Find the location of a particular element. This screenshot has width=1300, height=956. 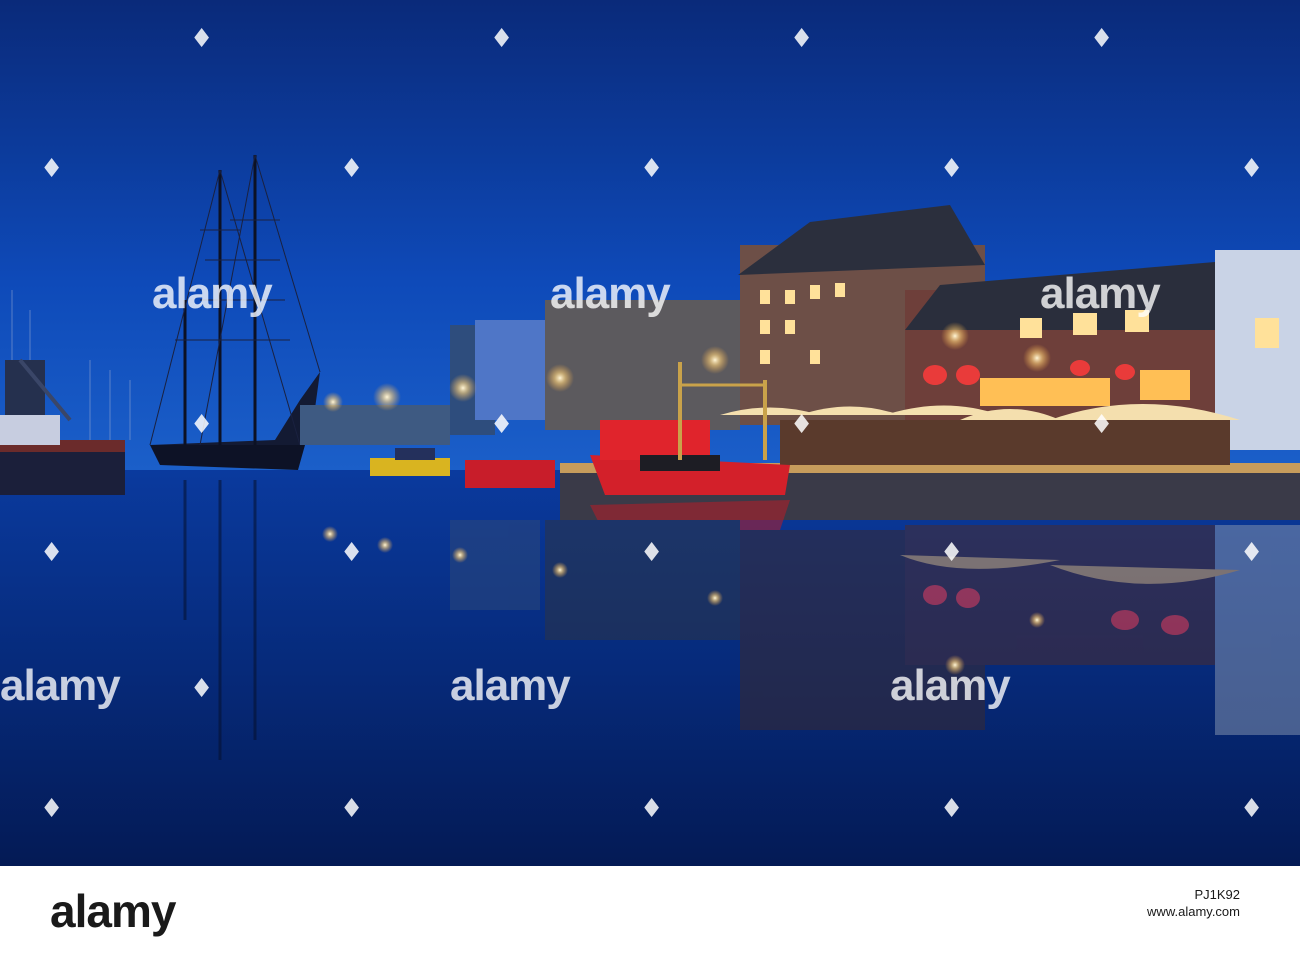

image-credit: PJ1K92 www.alamy.com is located at coordinates (1193, 903).